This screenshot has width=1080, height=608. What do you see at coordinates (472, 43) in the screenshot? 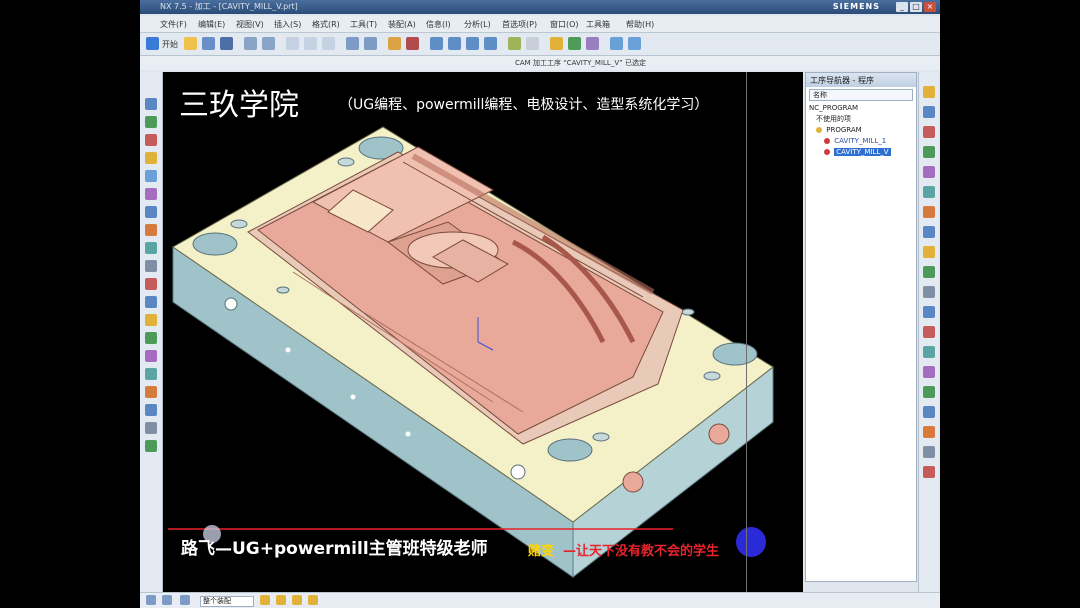
I see `rotate-icon` at bounding box center [472, 43].